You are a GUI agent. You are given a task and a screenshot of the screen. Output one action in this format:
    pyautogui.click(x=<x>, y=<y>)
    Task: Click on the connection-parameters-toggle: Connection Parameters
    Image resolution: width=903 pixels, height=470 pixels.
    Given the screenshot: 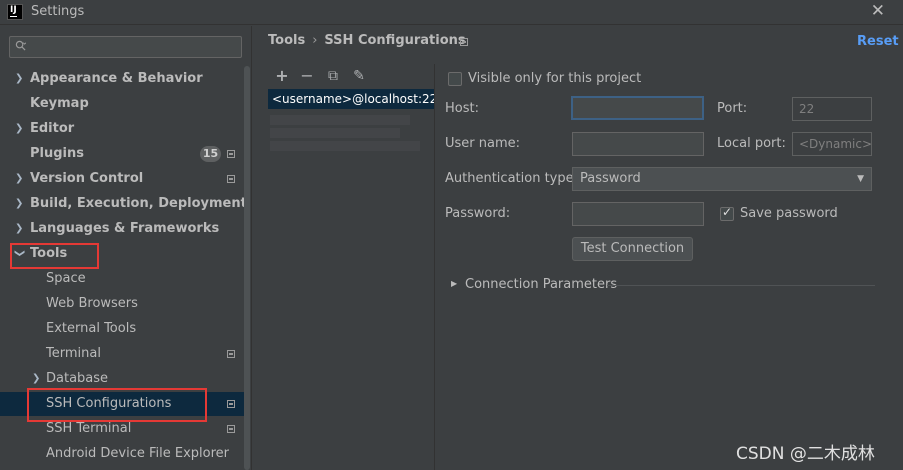 What is the action you would take?
    pyautogui.click(x=541, y=284)
    